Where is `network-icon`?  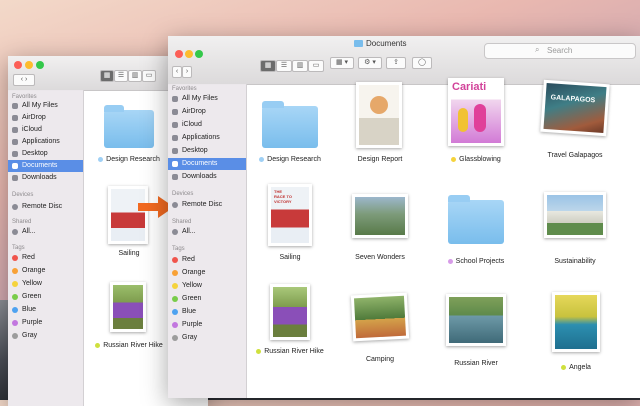
network-icon is located at coordinates (15, 232).